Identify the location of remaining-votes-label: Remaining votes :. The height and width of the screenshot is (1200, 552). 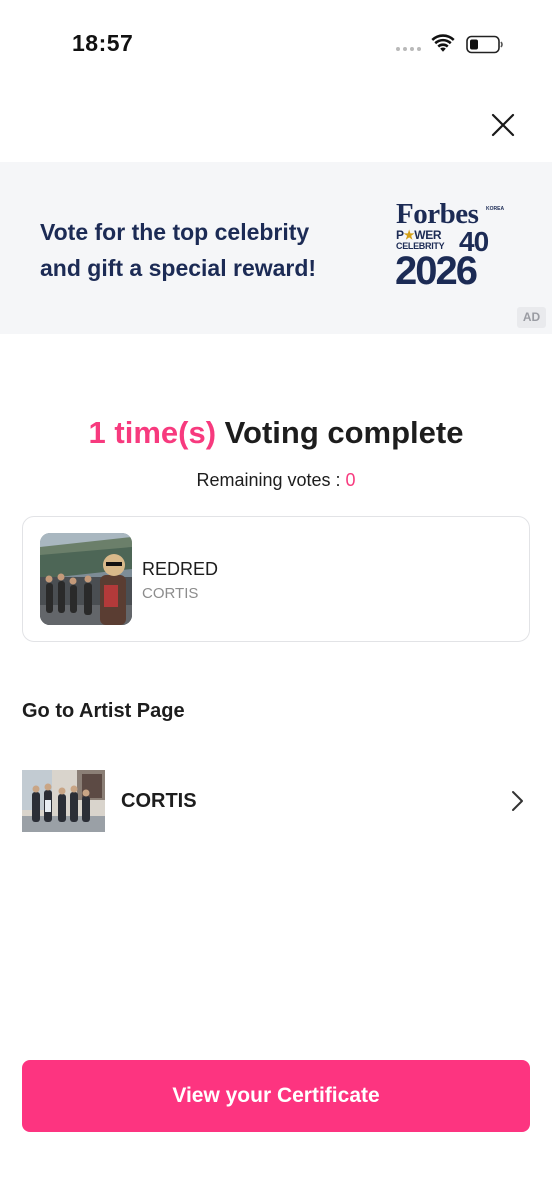
(271, 480).